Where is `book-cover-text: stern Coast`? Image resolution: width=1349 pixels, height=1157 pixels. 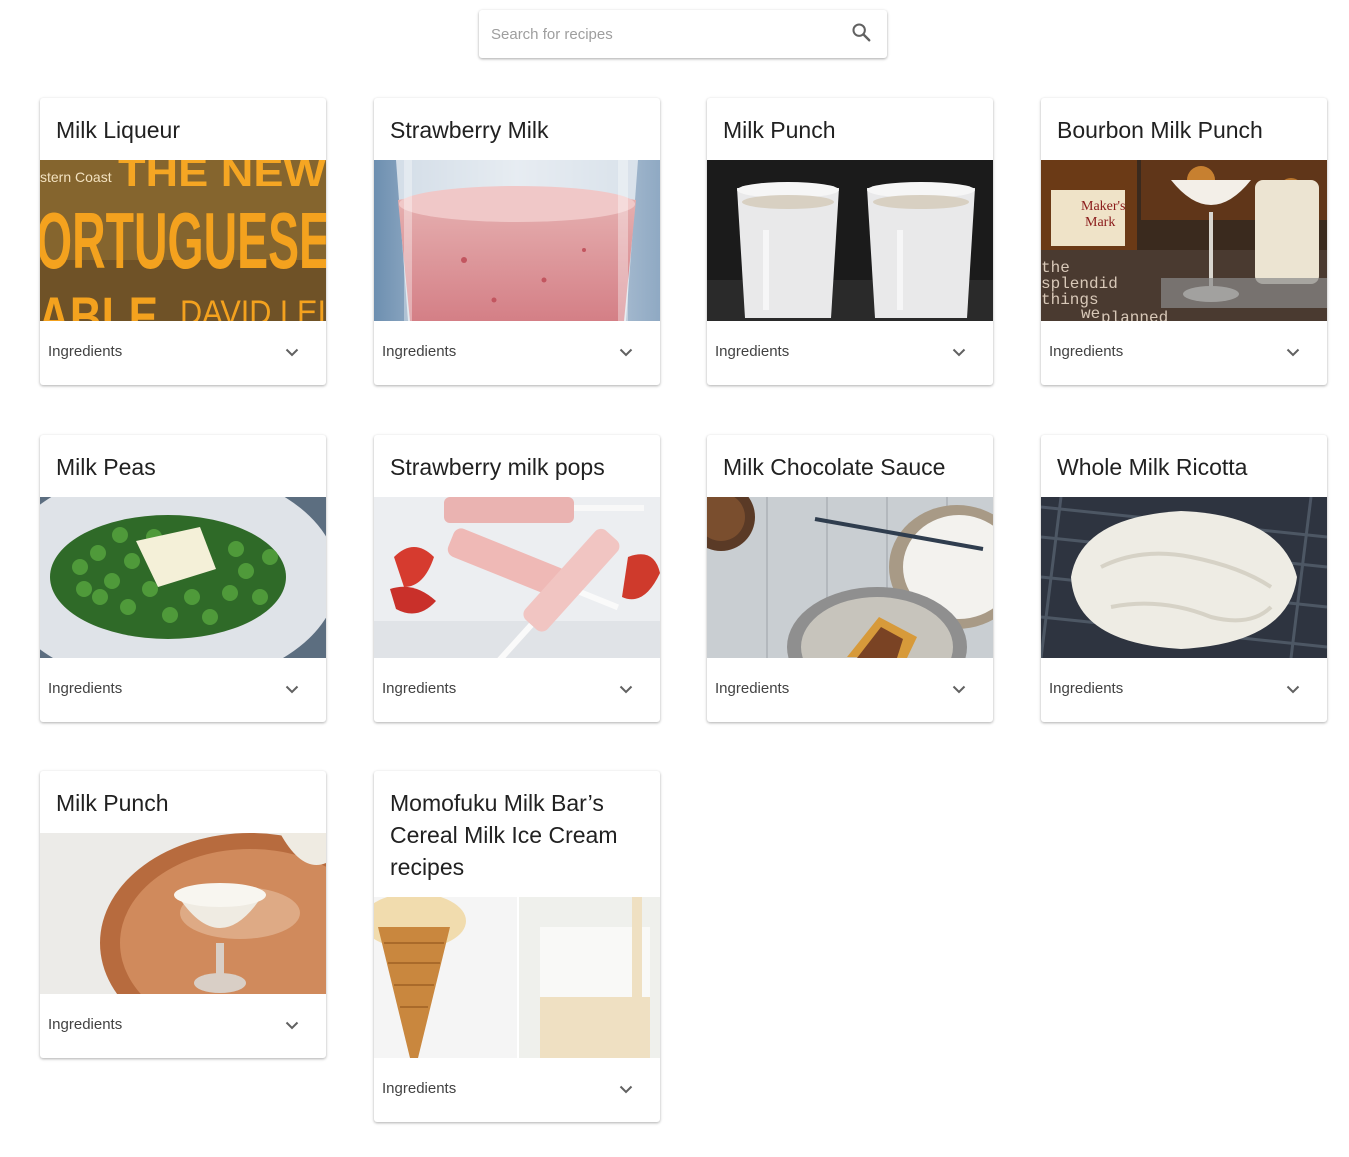 book-cover-text: stern Coast is located at coordinates (76, 177).